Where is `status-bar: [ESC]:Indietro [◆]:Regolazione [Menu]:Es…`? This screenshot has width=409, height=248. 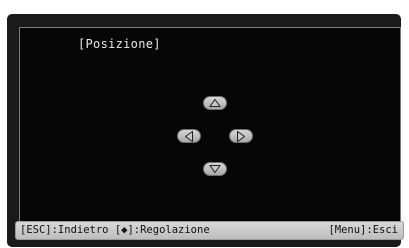
status-bar: [ESC]:Indietro [◆]:Regolazione [Menu]:Es… is located at coordinates (209, 230).